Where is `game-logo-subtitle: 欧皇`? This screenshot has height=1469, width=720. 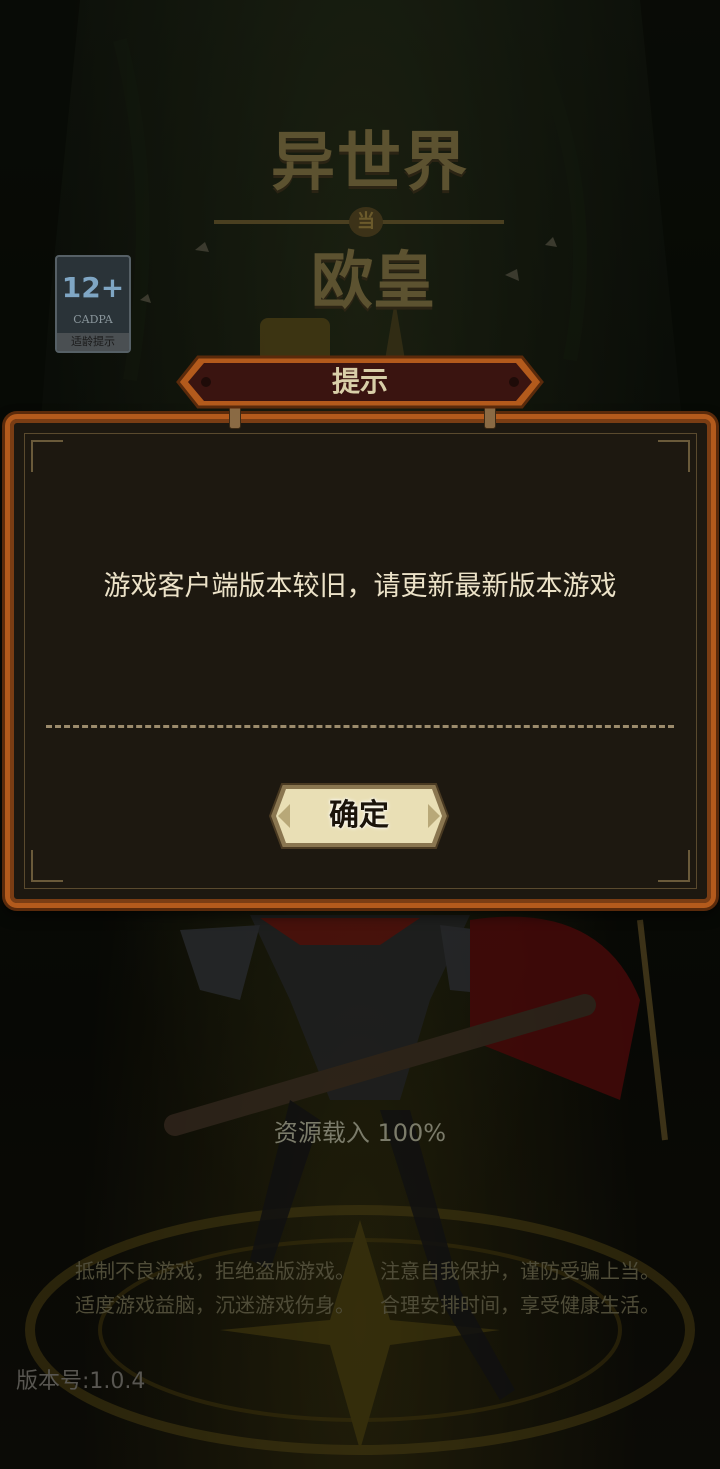 game-logo-subtitle: 欧皇 is located at coordinates (372, 280).